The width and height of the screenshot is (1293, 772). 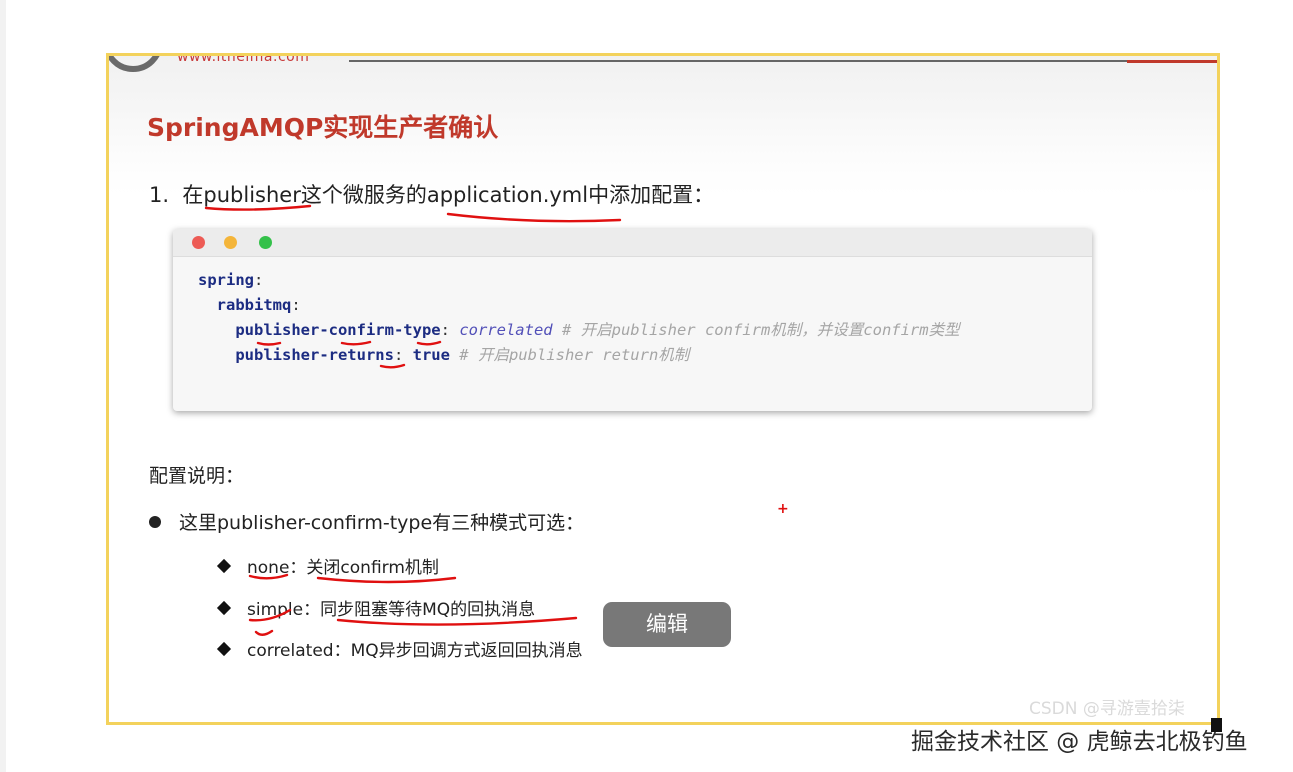 What do you see at coordinates (230, 242) in the screenshot?
I see `window-minimize-dot-icon` at bounding box center [230, 242].